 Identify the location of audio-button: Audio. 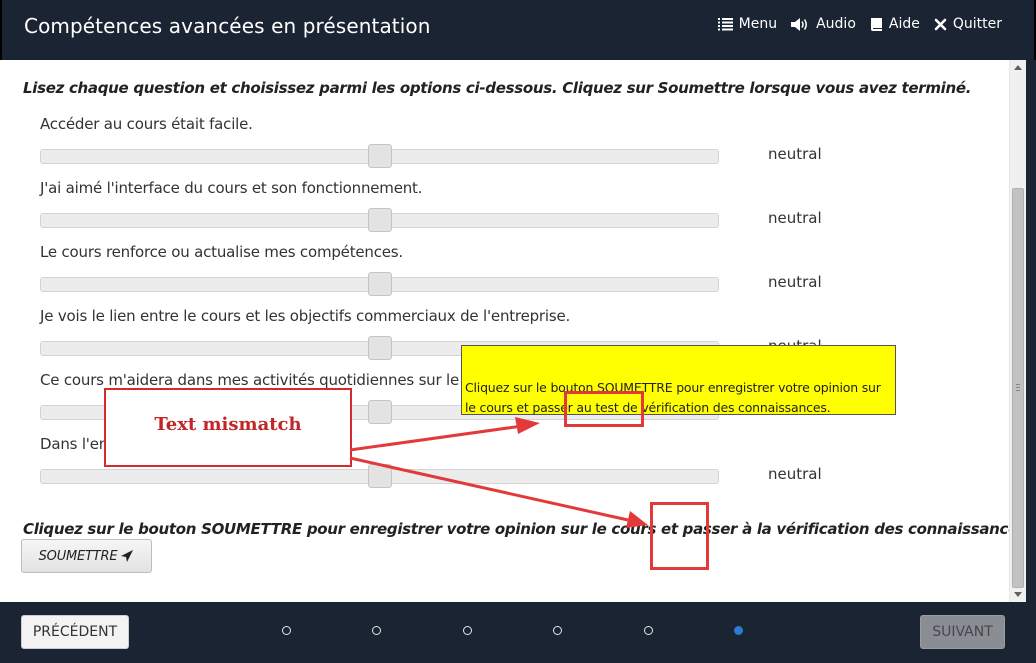
(823, 24).